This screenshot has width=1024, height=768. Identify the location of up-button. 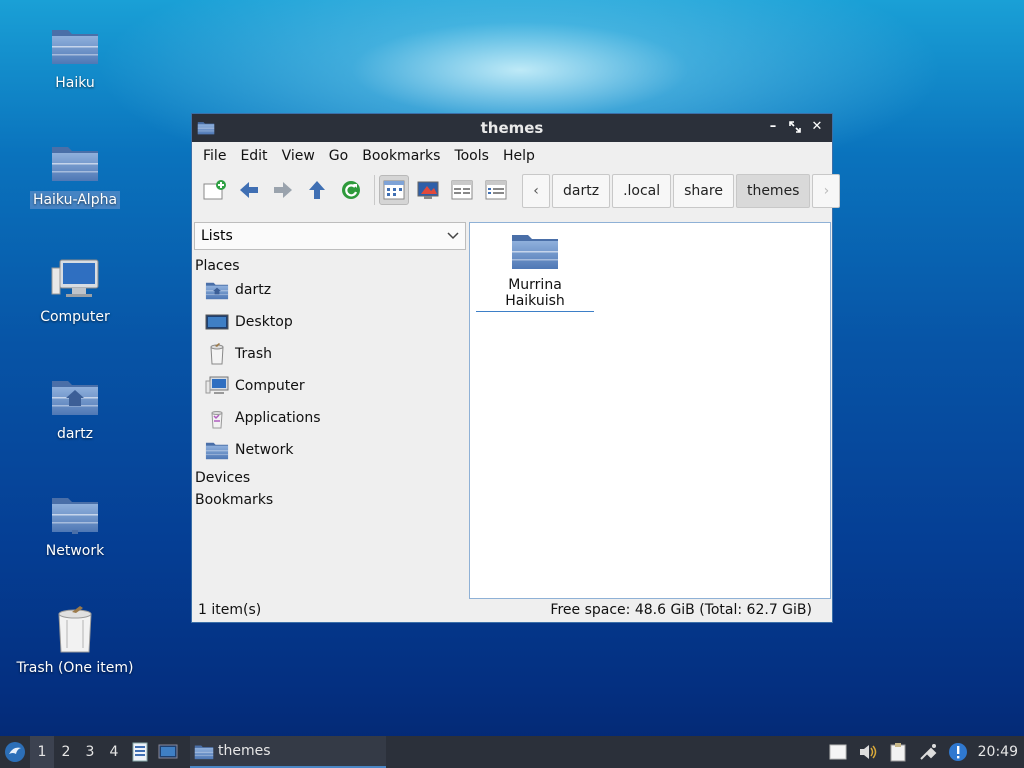
(317, 190).